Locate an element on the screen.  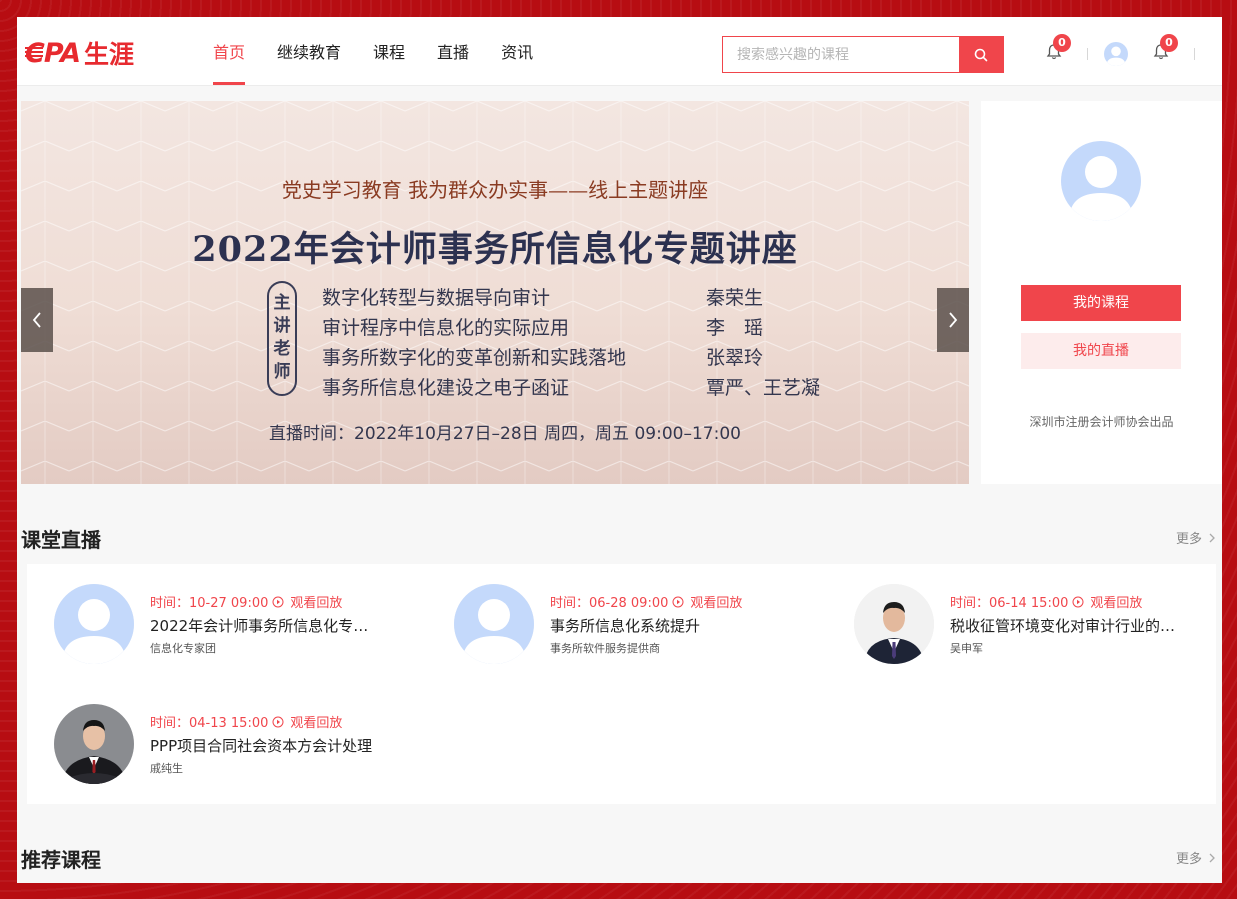
live-item: 时间：06-14 15:00 观看回放 税收征管环境变化对审计行业的影响 吴申军 is located at coordinates (1034, 624).